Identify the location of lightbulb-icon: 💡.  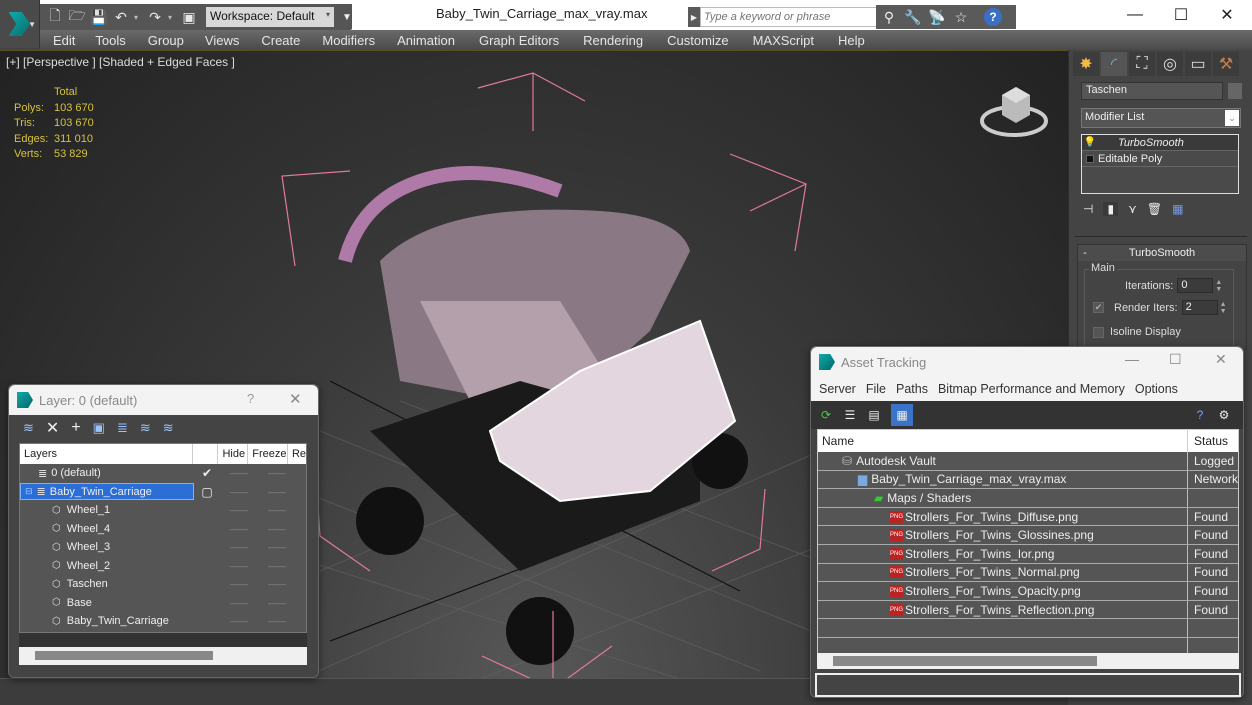
(1090, 142).